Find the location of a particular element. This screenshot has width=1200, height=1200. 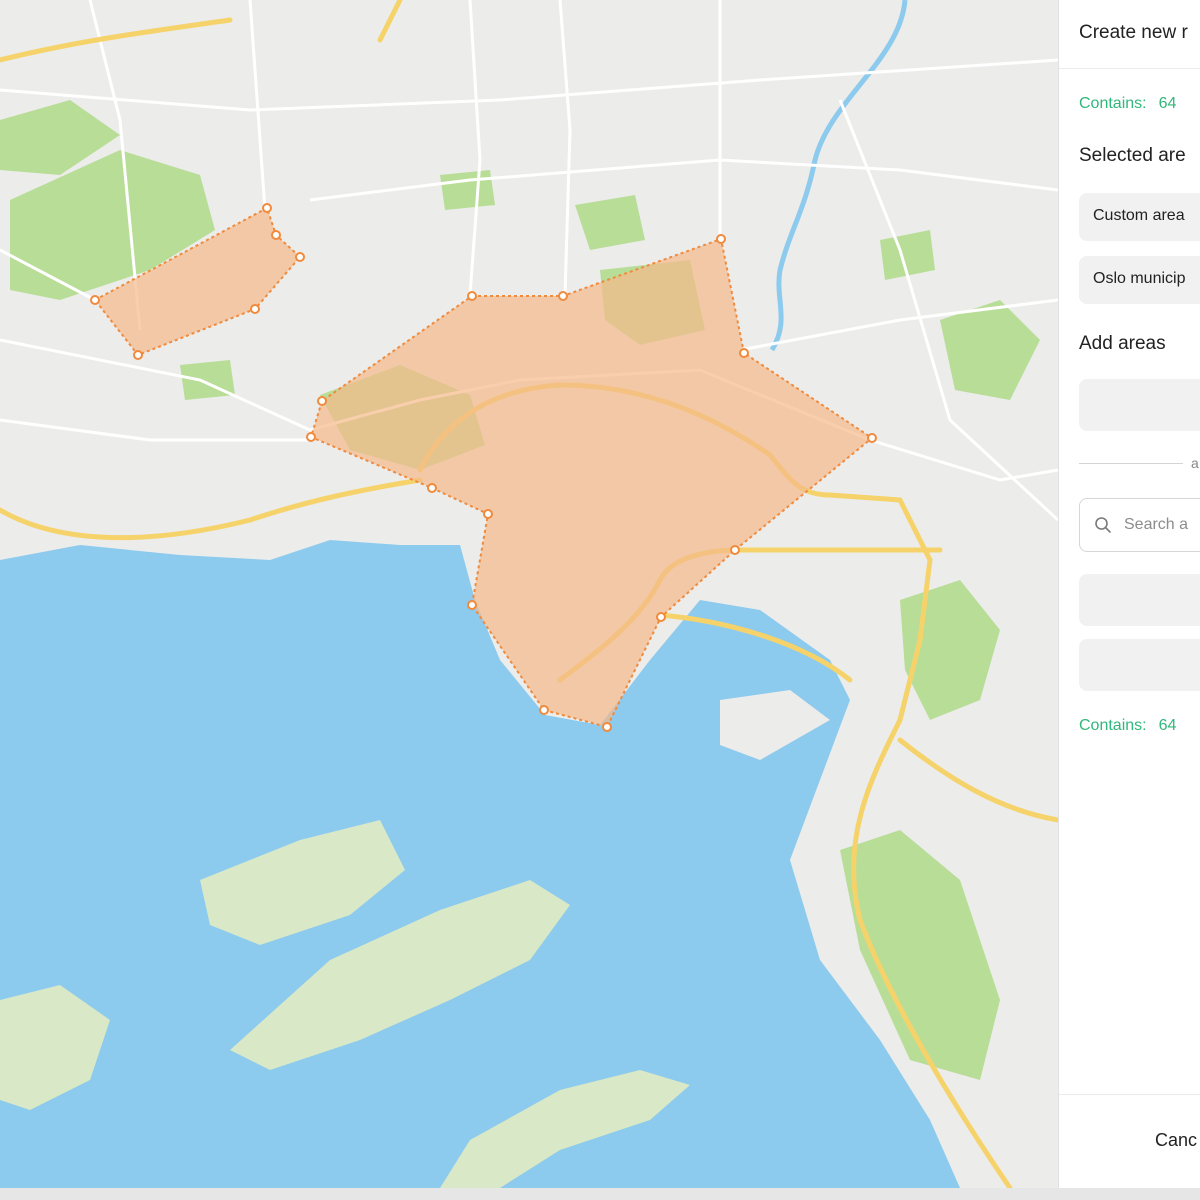

contains-summary-bottom: Contains: 64 is located at coordinates (1127, 726).